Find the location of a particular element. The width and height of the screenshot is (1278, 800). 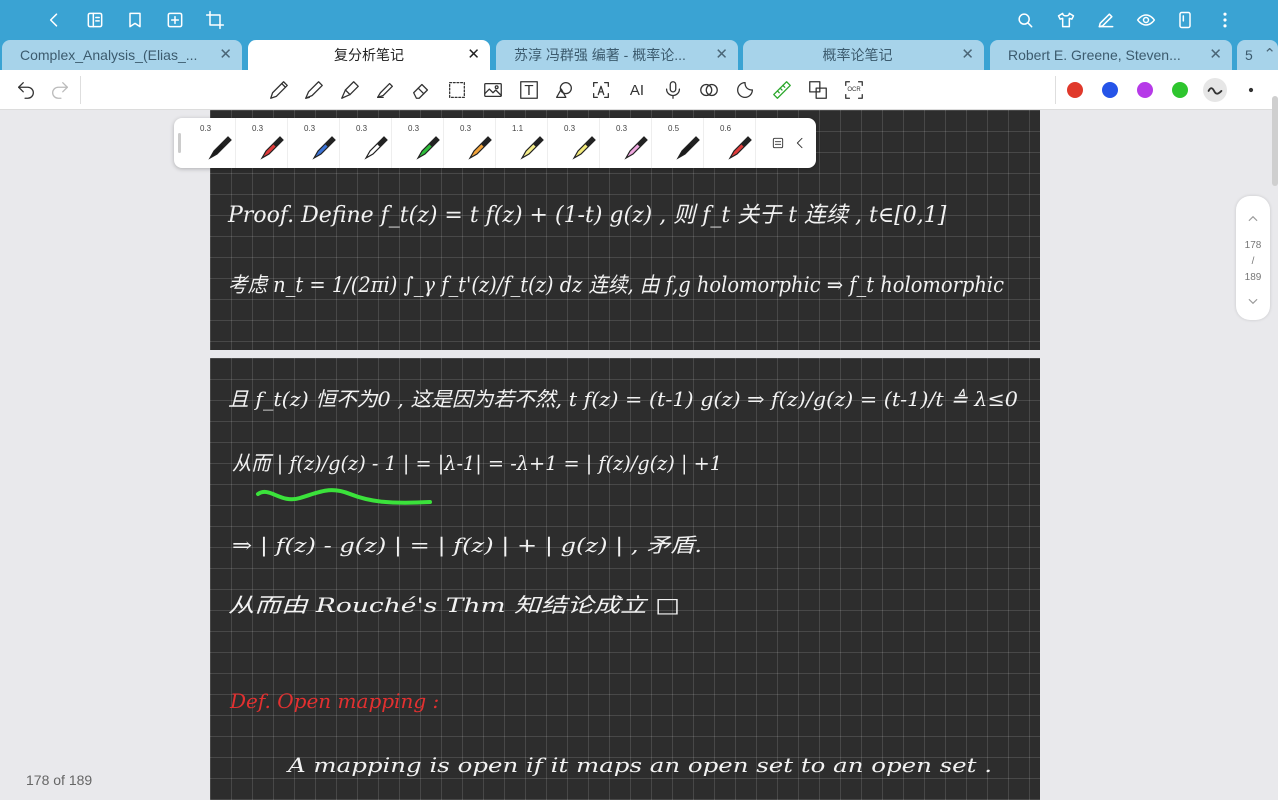

pen-preset-10: 0.5 is located at coordinates (679, 143).